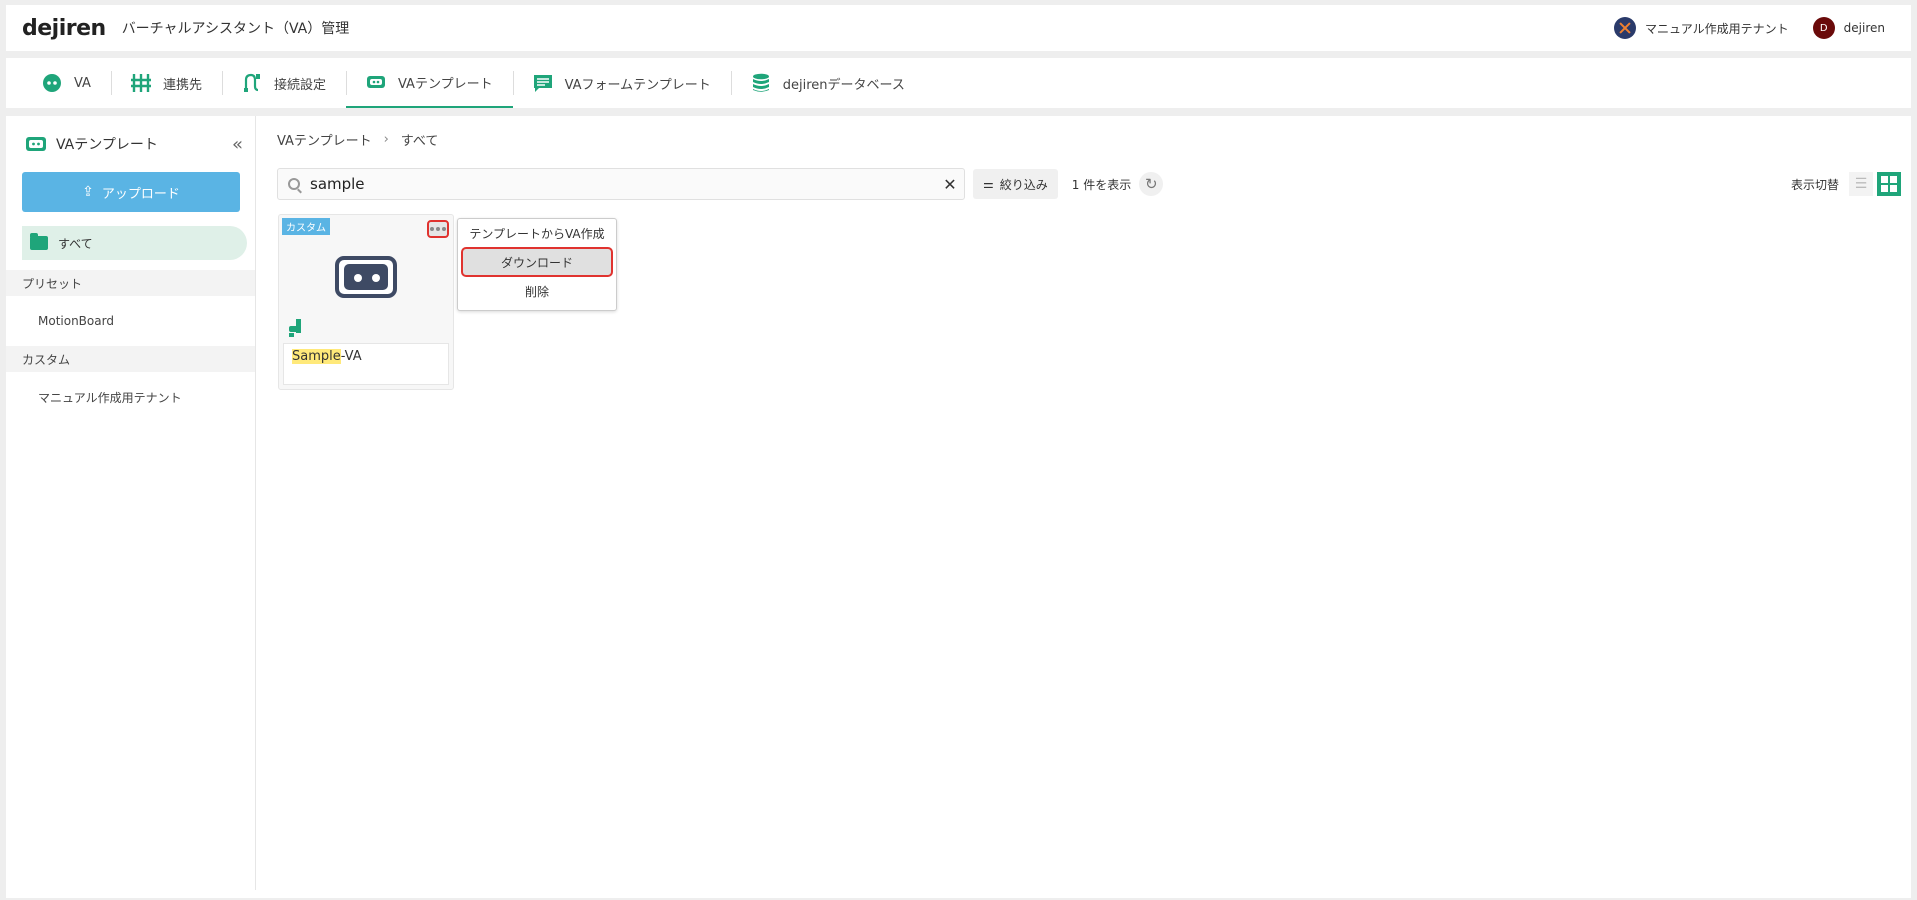 This screenshot has width=1917, height=900. I want to click on dejiren-mark-icon, so click(295, 328).